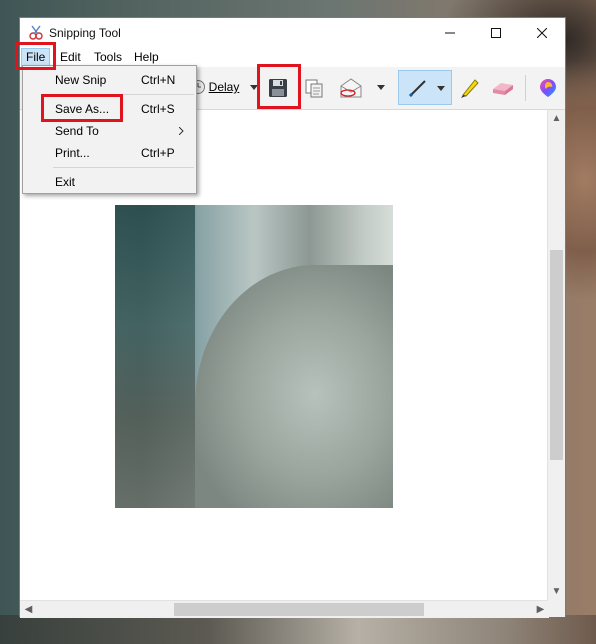 This screenshot has height=644, width=596. I want to click on menu-item-exit: Exit, so click(109, 182).